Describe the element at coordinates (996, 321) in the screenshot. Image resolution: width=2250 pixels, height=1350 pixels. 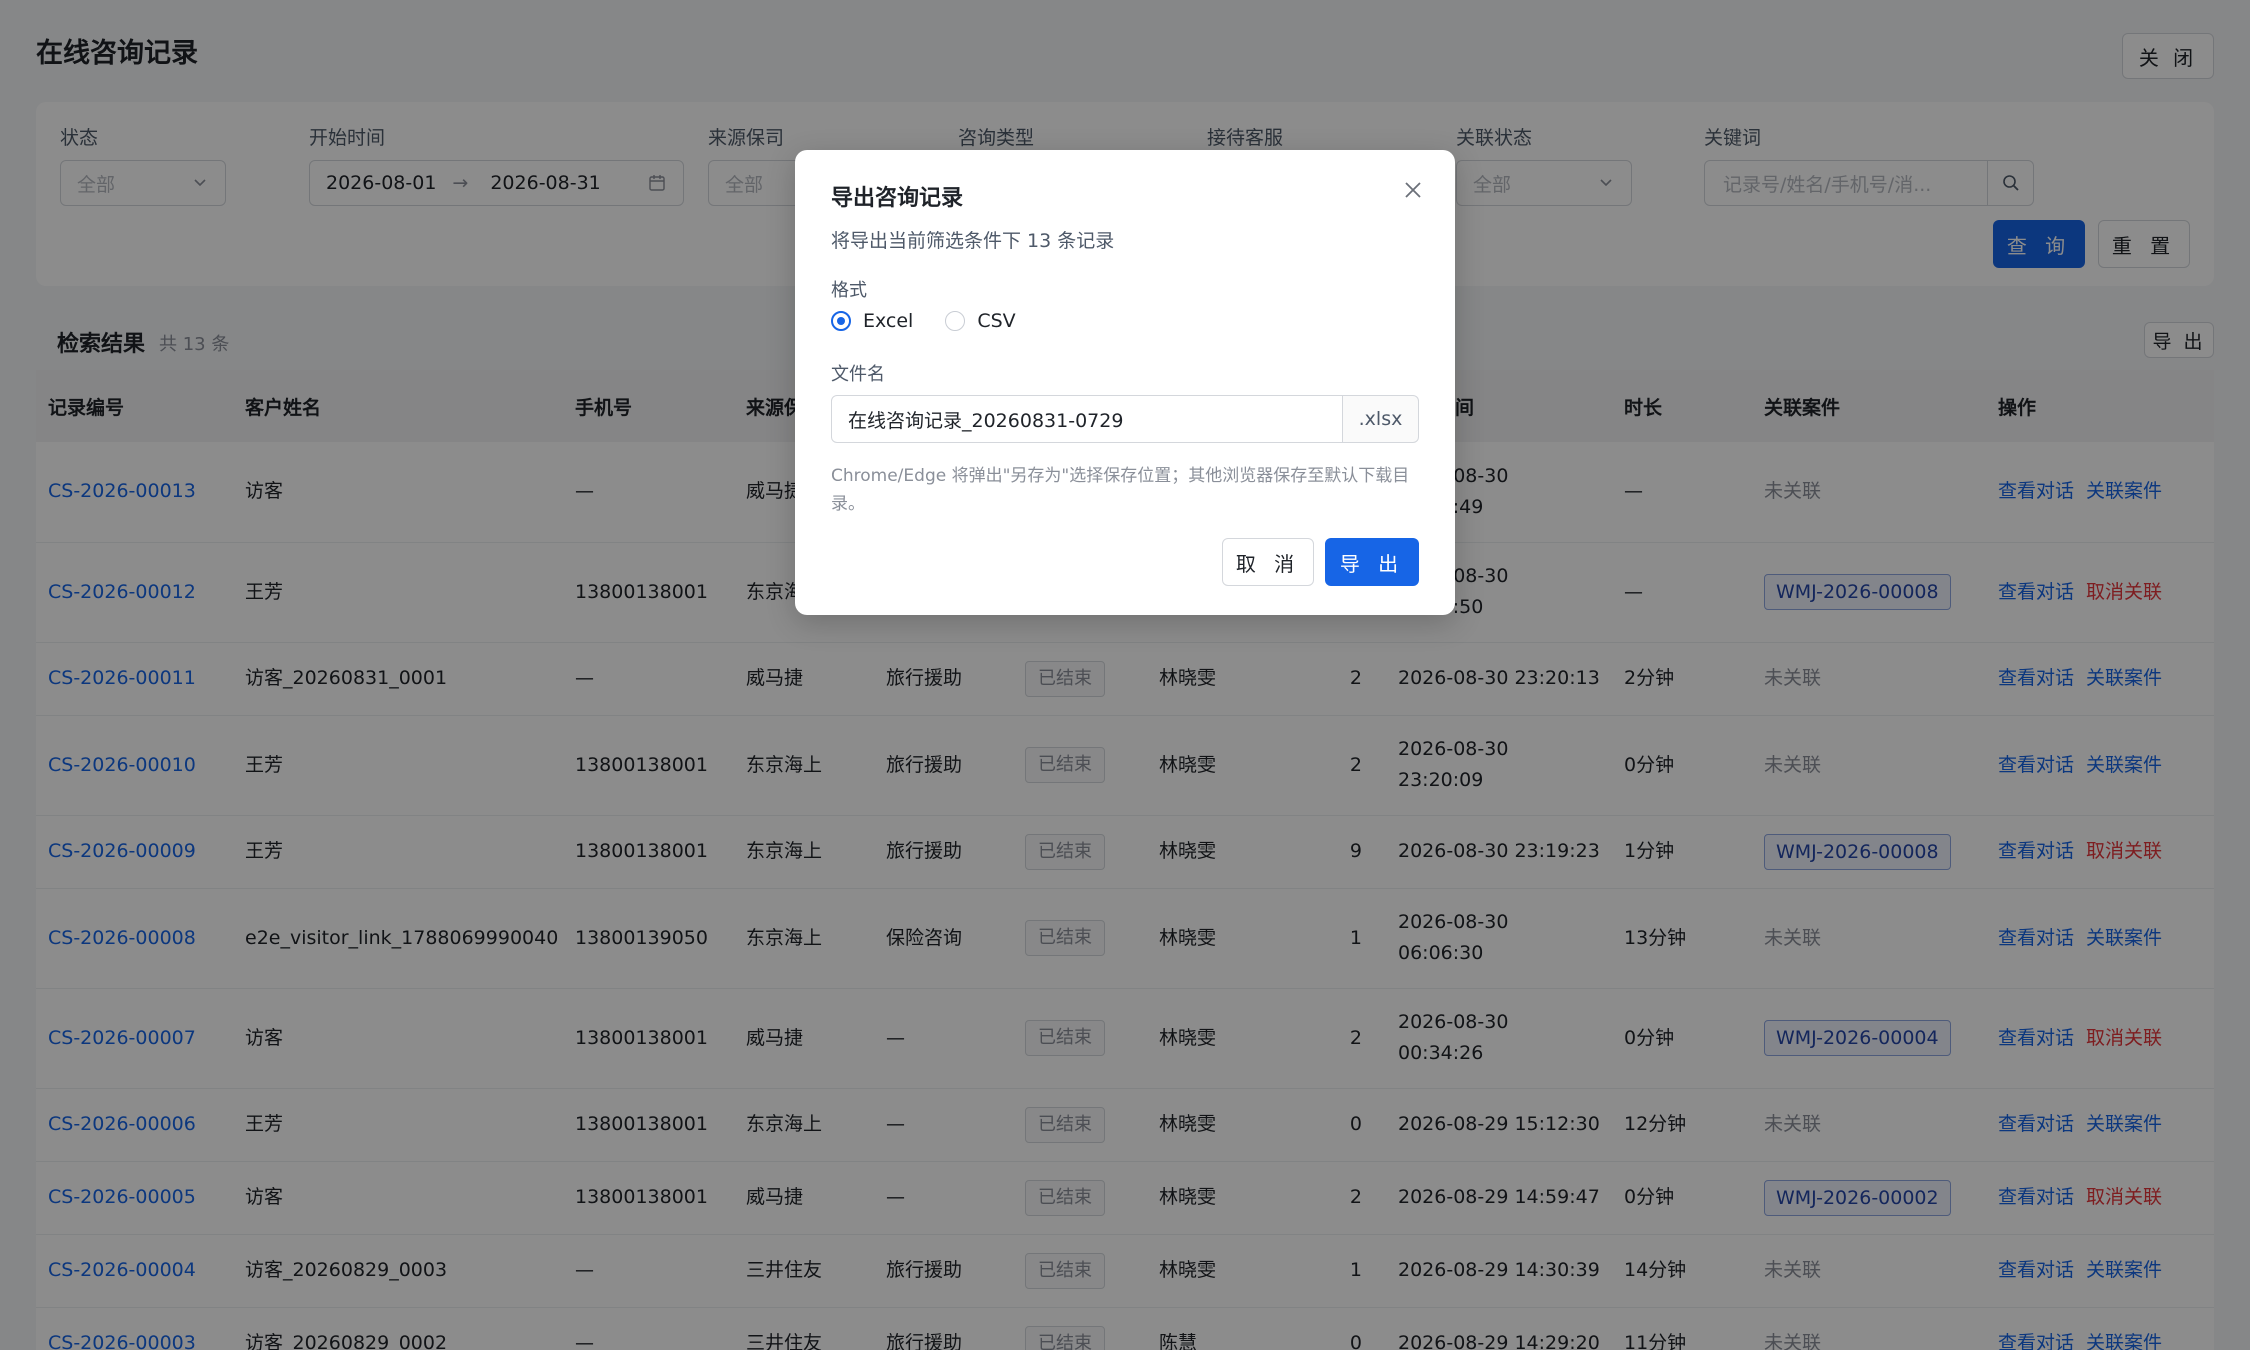
I see `radio-csv-label: CSV` at that location.